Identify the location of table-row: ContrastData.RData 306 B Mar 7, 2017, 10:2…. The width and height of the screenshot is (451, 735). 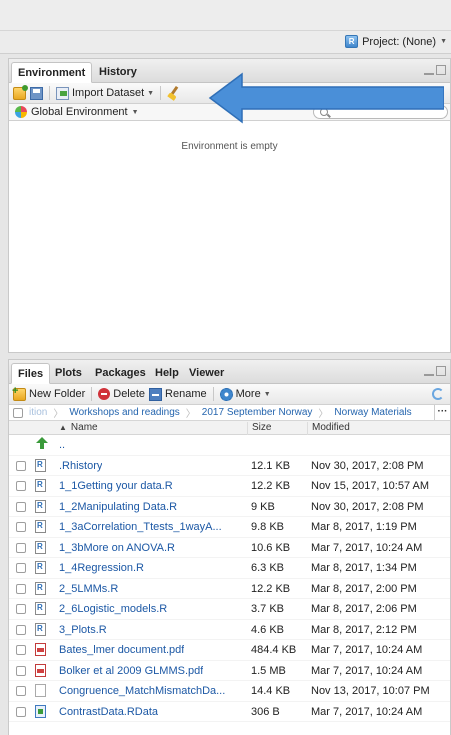
(229, 712).